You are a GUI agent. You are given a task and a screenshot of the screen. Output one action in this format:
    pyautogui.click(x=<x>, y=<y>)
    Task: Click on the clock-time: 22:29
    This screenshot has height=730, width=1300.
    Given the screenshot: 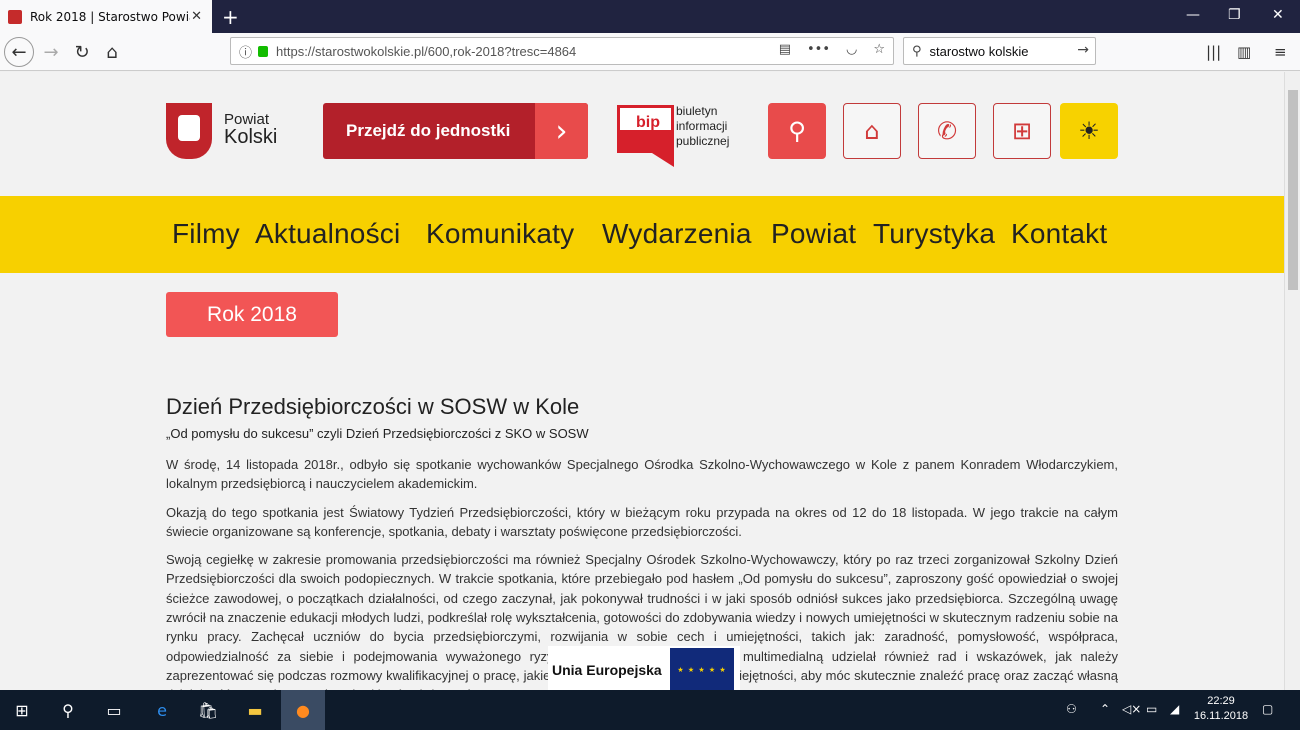 What is the action you would take?
    pyautogui.click(x=1221, y=701)
    